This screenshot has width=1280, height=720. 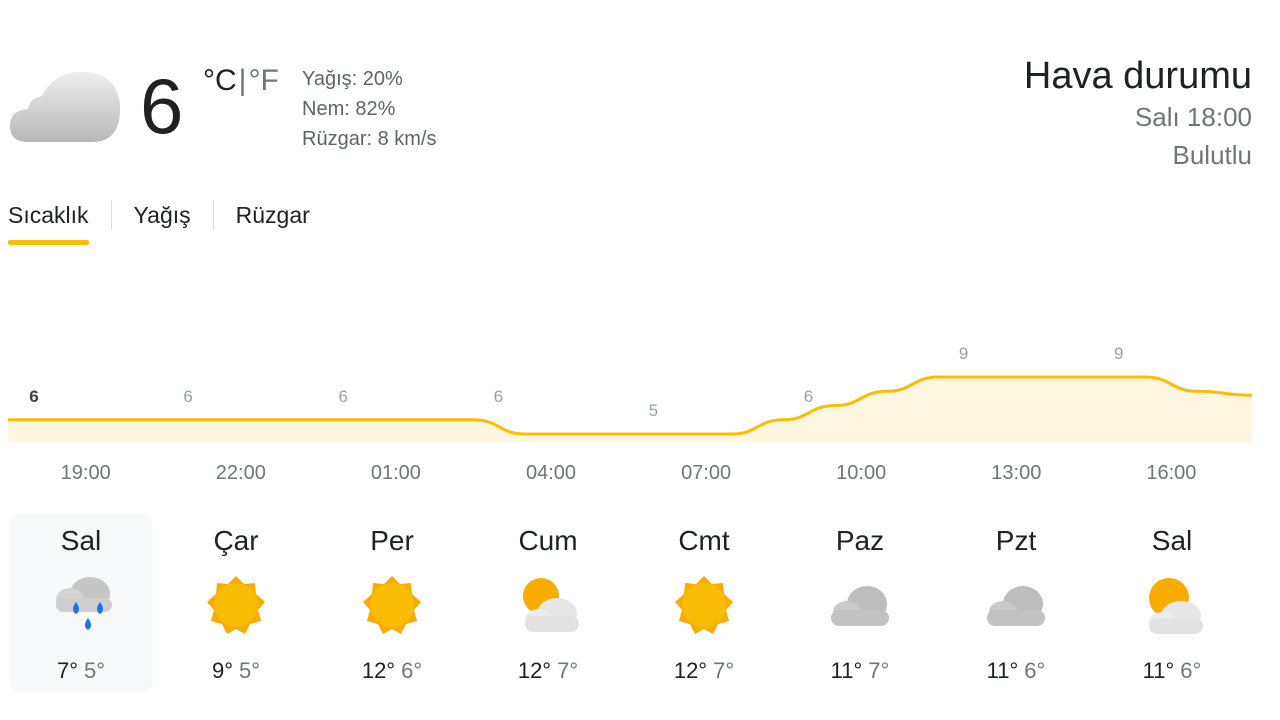 I want to click on weather-header: Hava durumu Salı 18:00 Bulutlu, so click(x=1138, y=114).